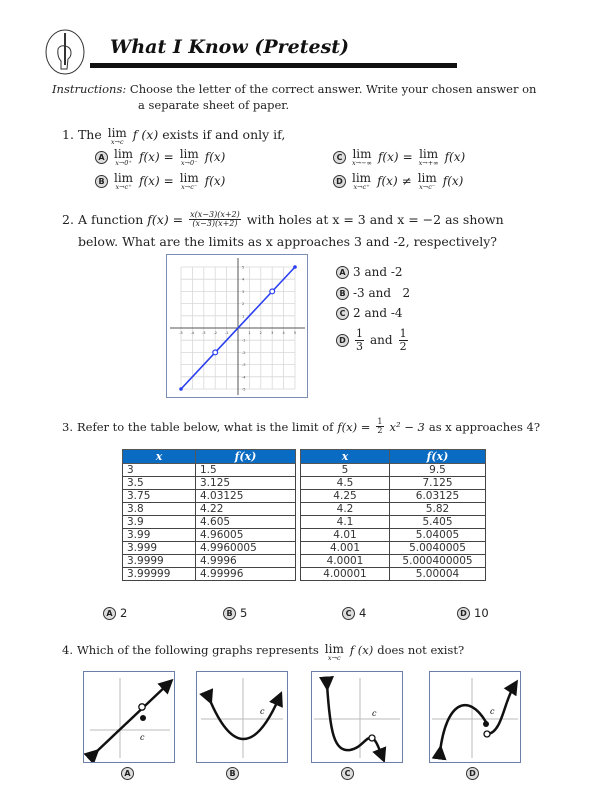  What do you see at coordinates (243, 280) in the screenshot?
I see `y-tick-label: 4` at bounding box center [243, 280].